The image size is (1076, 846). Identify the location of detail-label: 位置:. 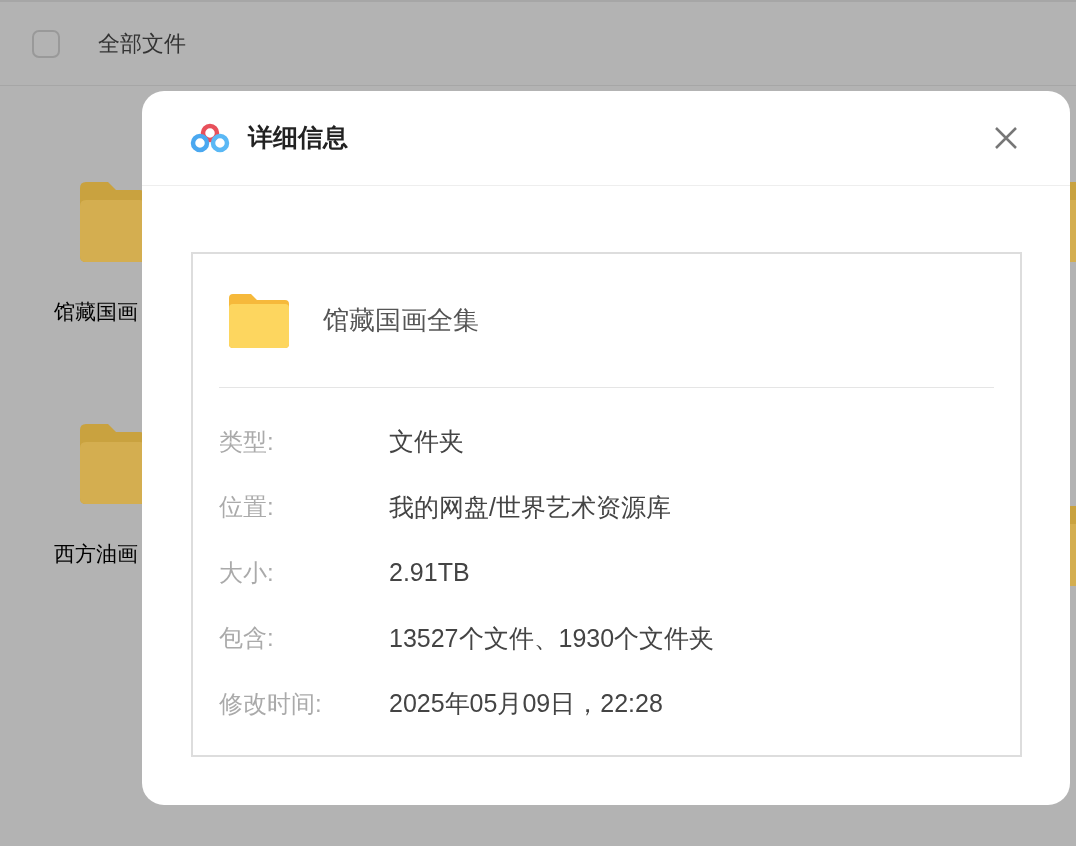
(247, 507).